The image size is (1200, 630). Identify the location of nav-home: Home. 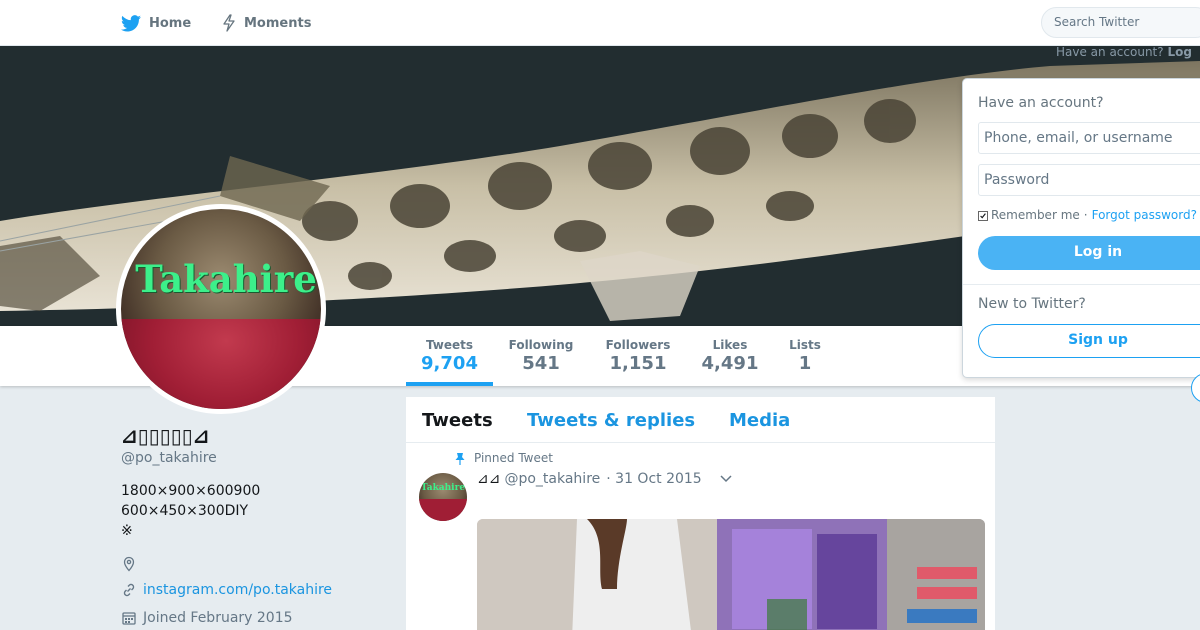
(156, 23).